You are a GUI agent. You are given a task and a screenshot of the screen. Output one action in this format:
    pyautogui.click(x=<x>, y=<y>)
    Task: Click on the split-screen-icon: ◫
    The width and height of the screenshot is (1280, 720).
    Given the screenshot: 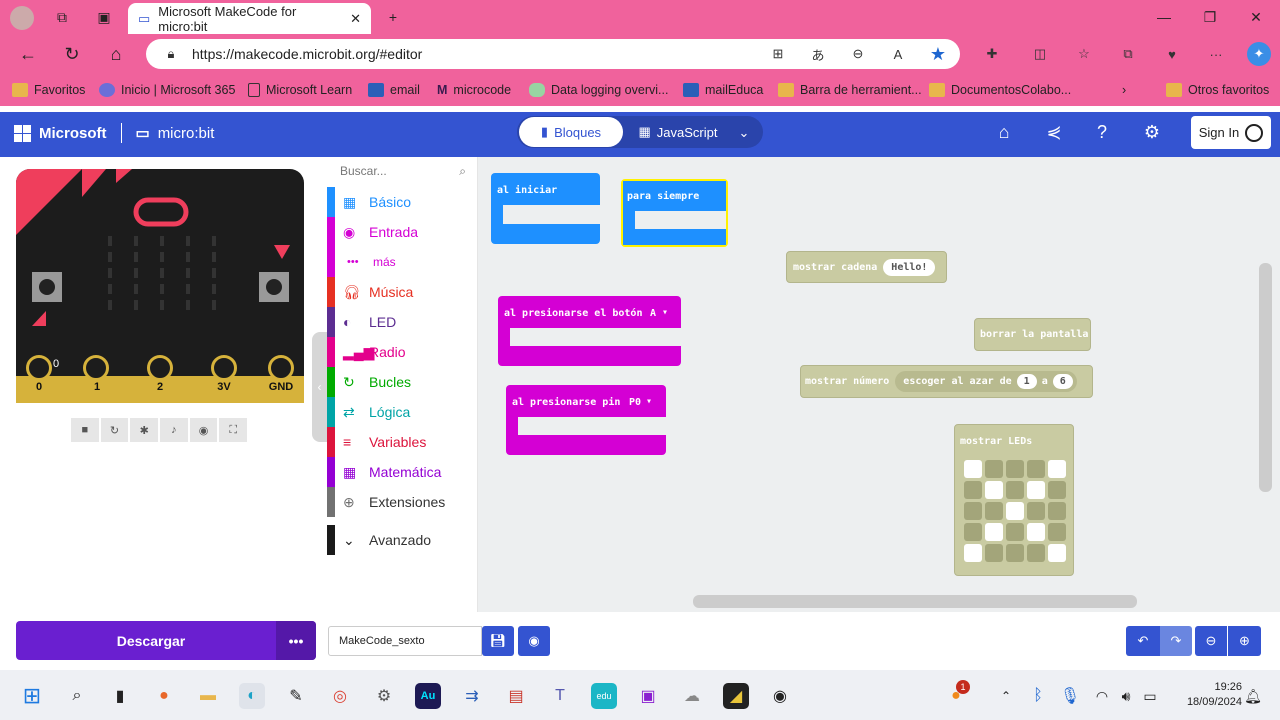 What is the action you would take?
    pyautogui.click(x=1040, y=54)
    